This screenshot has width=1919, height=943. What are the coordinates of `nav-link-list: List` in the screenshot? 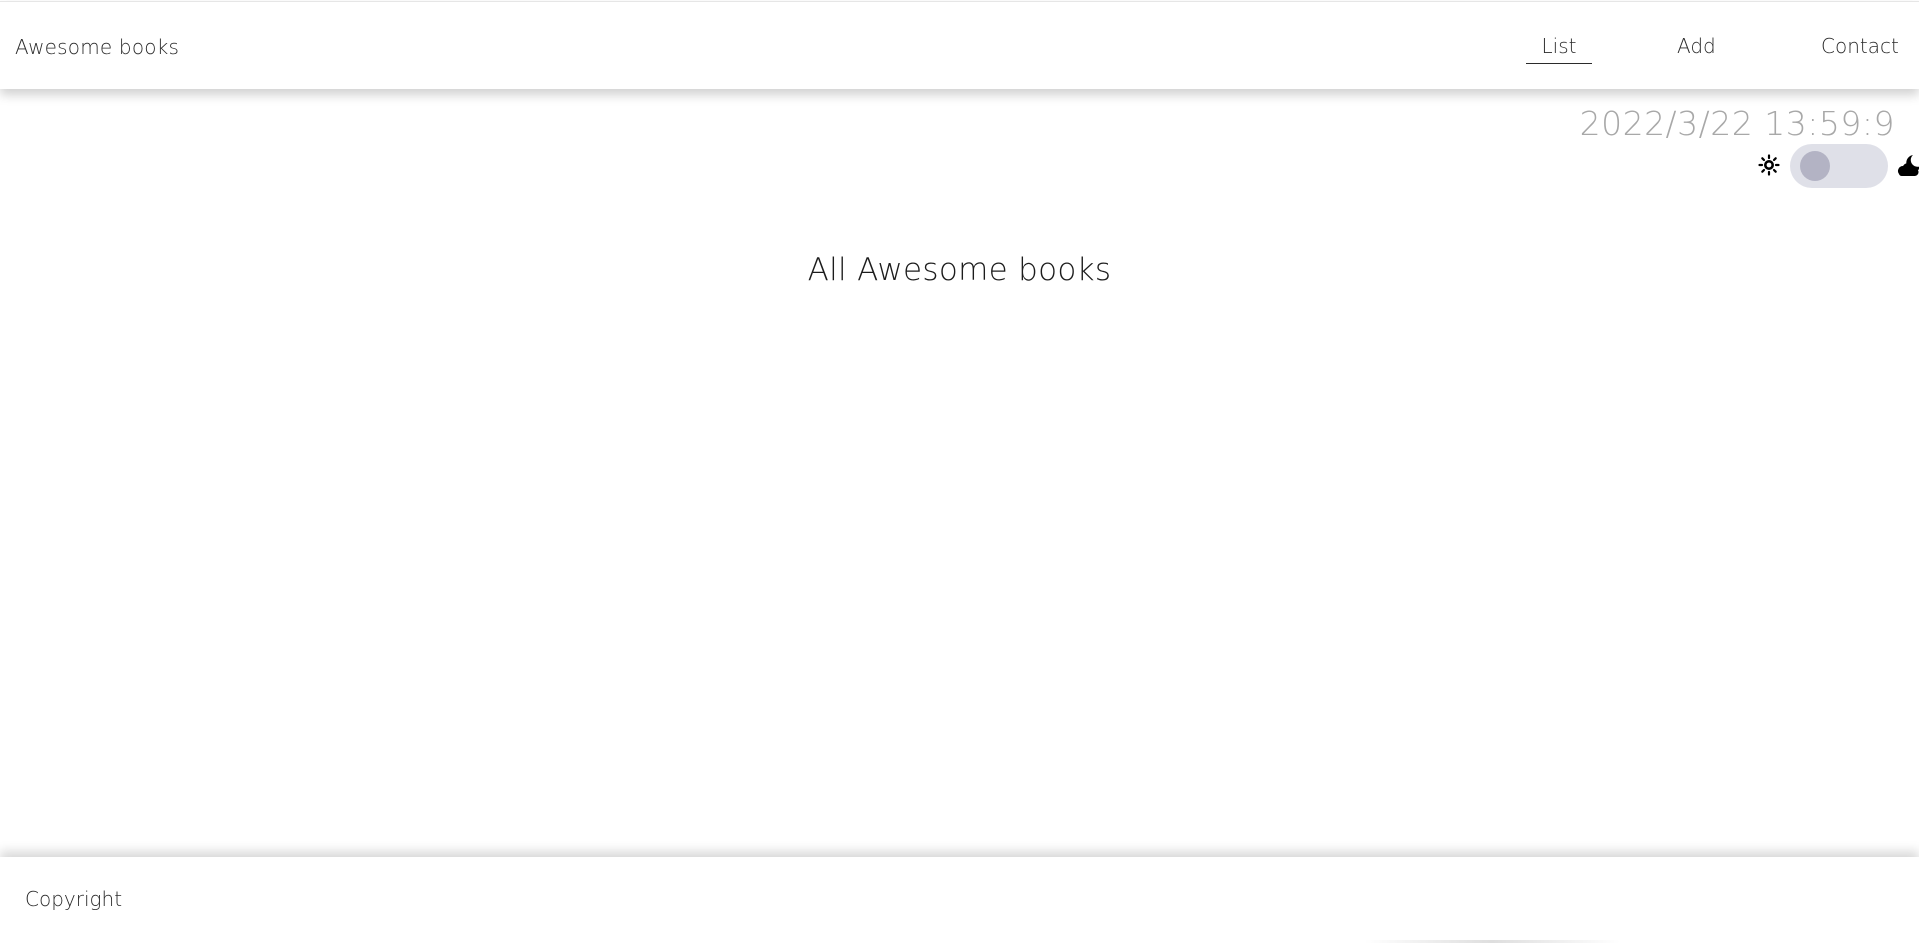 It's located at (1559, 49).